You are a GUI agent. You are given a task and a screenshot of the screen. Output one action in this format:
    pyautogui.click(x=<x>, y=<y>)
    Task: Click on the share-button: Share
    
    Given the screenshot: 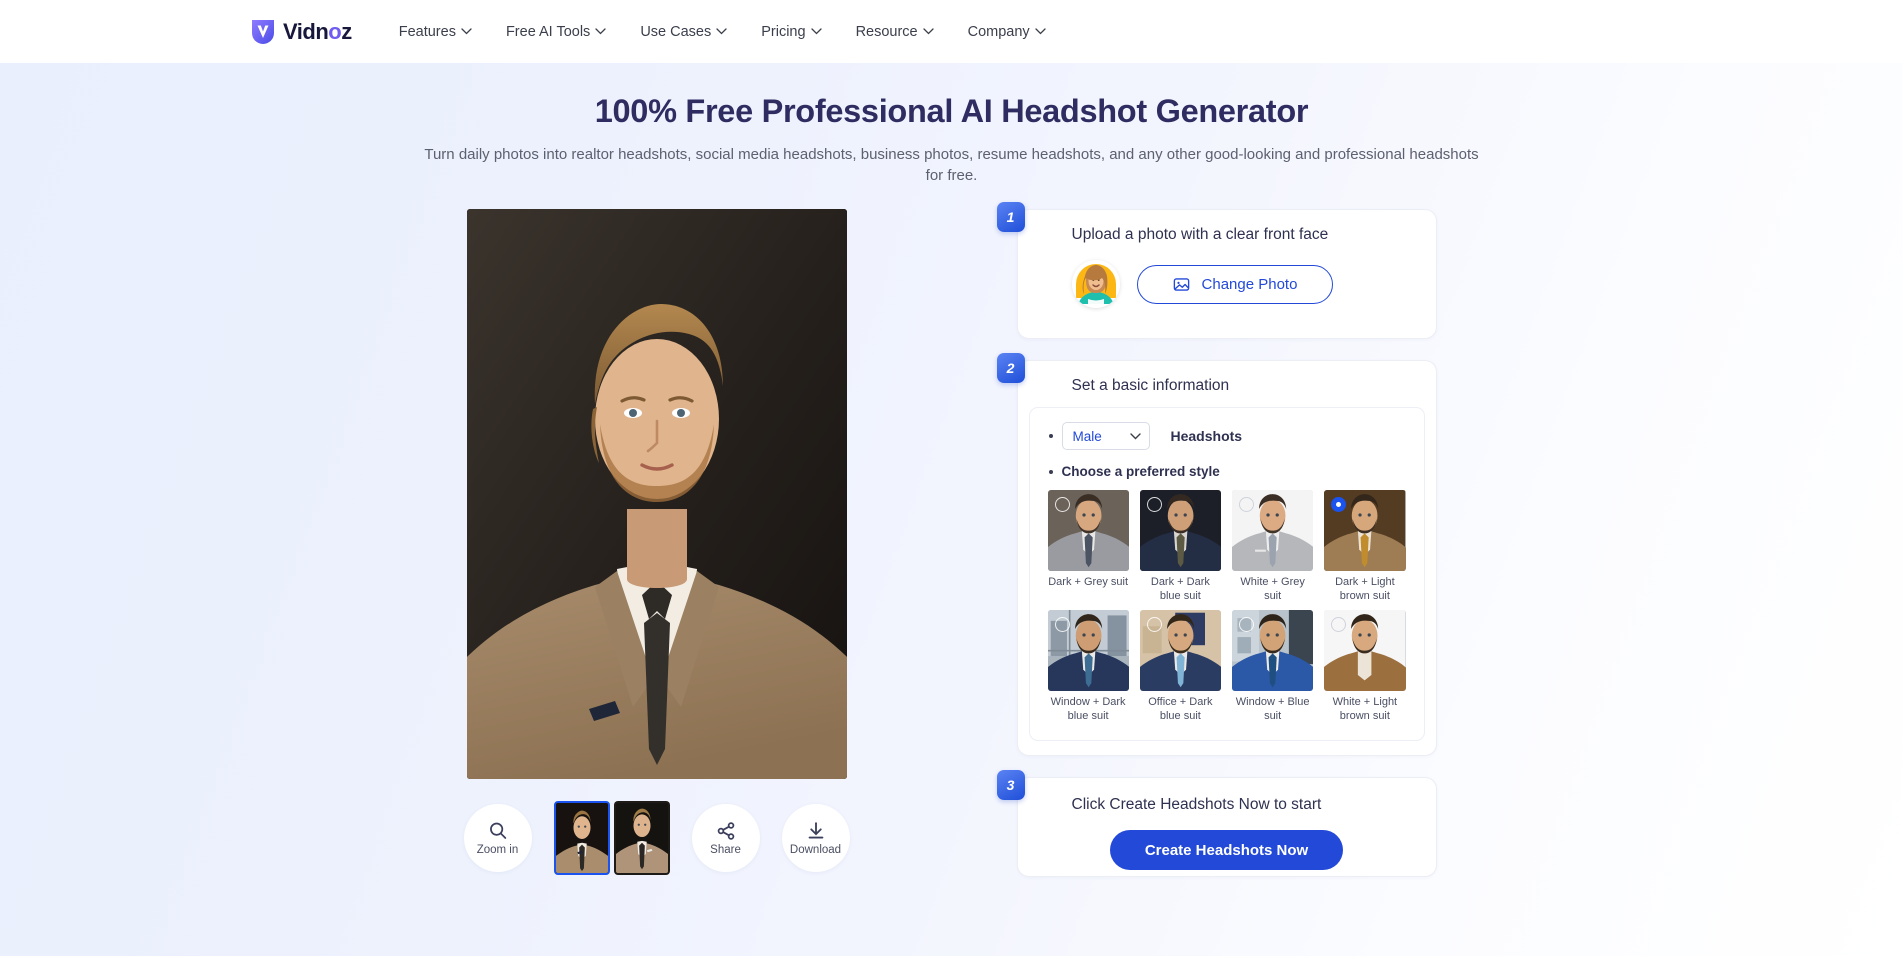 What is the action you would take?
    pyautogui.click(x=725, y=838)
    